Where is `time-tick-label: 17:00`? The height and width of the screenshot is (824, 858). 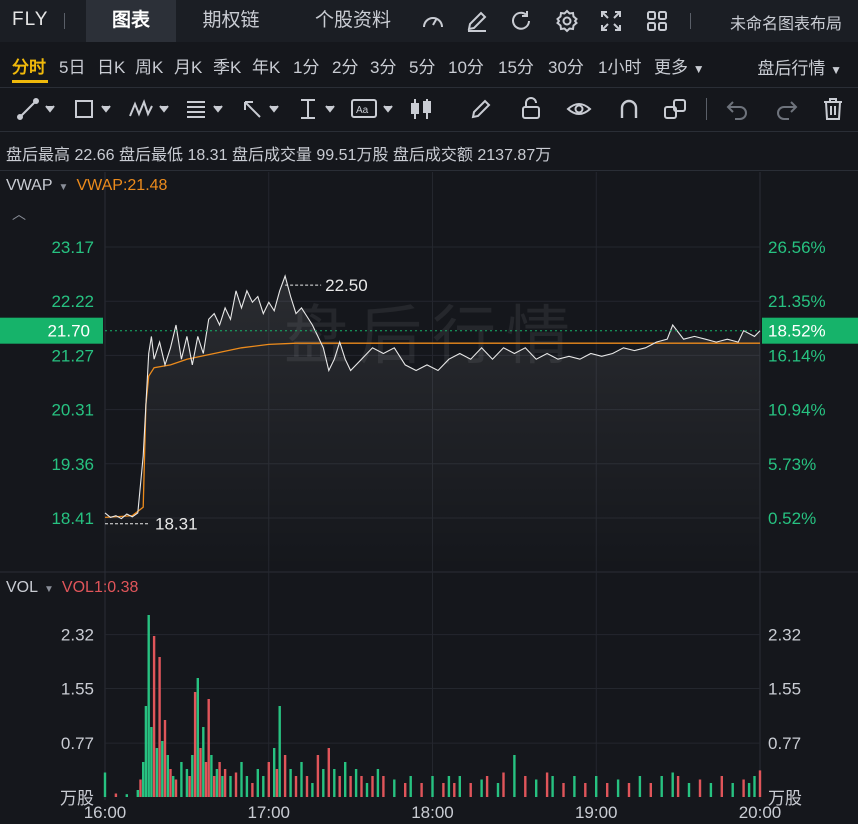 time-tick-label: 17:00 is located at coordinates (268, 812).